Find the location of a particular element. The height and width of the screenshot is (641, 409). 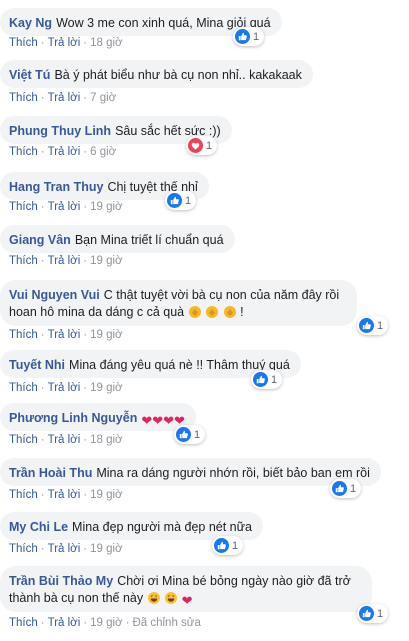

comment-author: Trần Bùi Thảo My is located at coordinates (61, 581).